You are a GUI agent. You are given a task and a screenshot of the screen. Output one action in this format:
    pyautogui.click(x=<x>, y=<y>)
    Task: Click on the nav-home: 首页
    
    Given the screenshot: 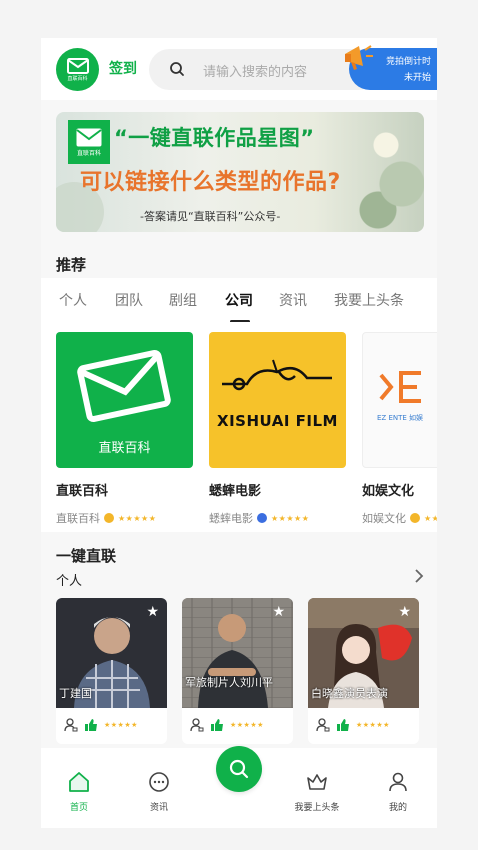 What is the action you would take?
    pyautogui.click(x=79, y=791)
    